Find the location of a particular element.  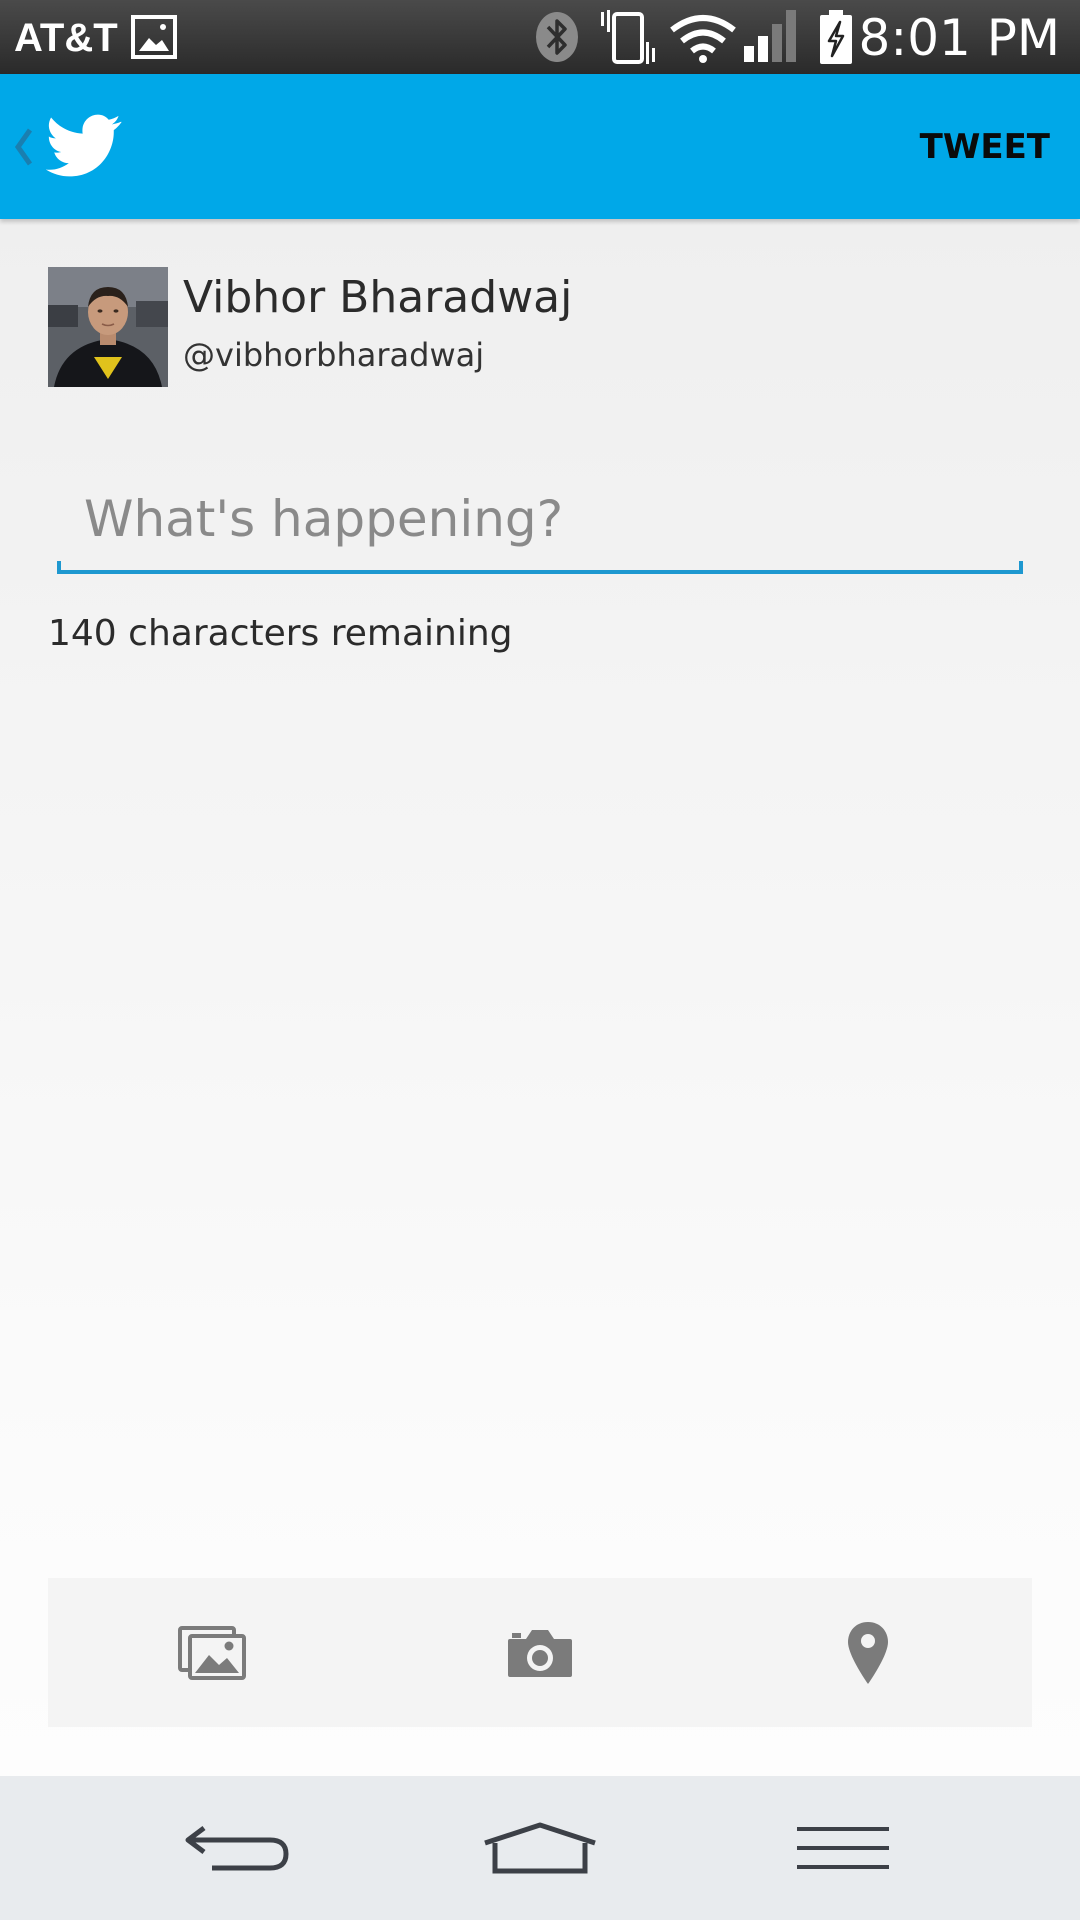

battery-charging-icon is located at coordinates (836, 37).